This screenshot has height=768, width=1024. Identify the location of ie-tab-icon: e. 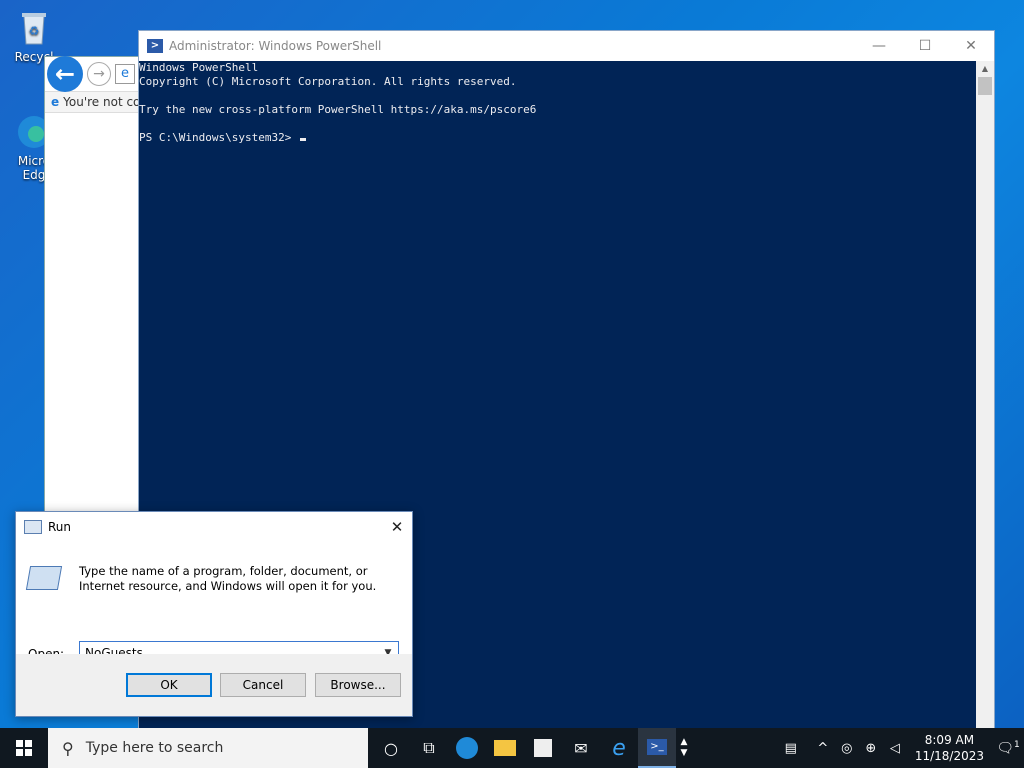
(55, 102).